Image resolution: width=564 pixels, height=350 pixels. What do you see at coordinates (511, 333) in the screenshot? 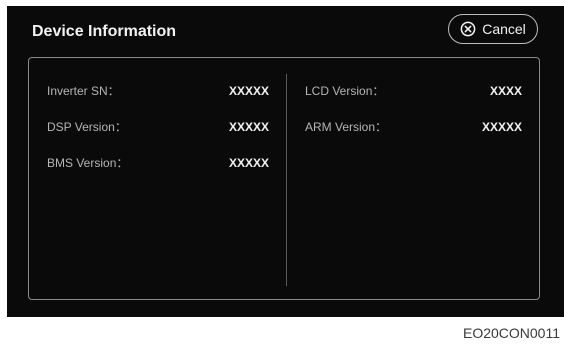
I see `figure-code: EO20CON0011` at bounding box center [511, 333].